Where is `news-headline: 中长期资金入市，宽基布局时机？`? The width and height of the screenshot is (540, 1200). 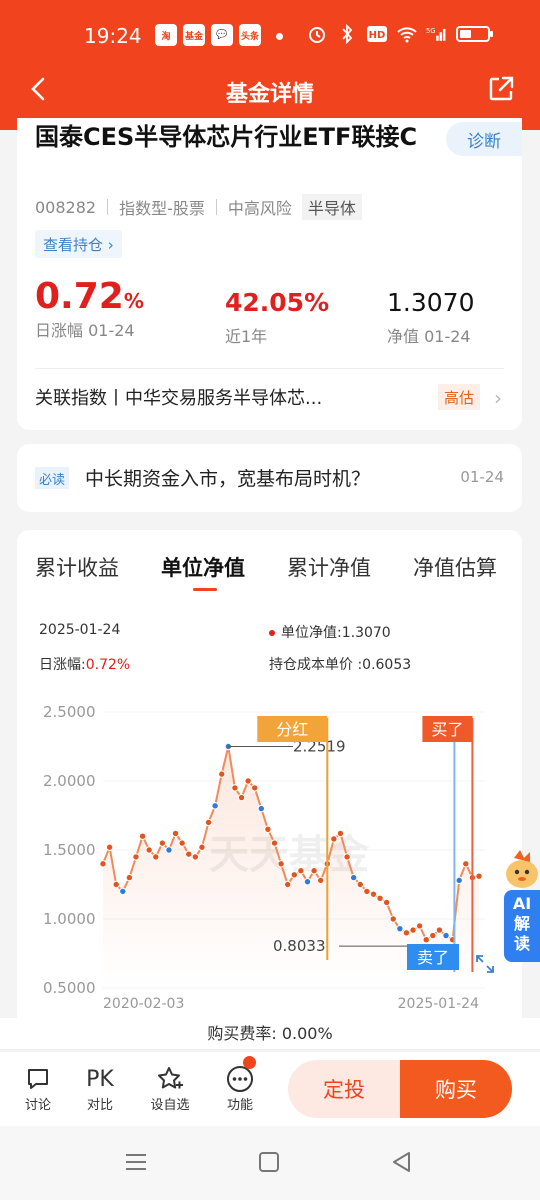 news-headline: 中长期资金入市，宽基布局时机？ is located at coordinates (227, 477).